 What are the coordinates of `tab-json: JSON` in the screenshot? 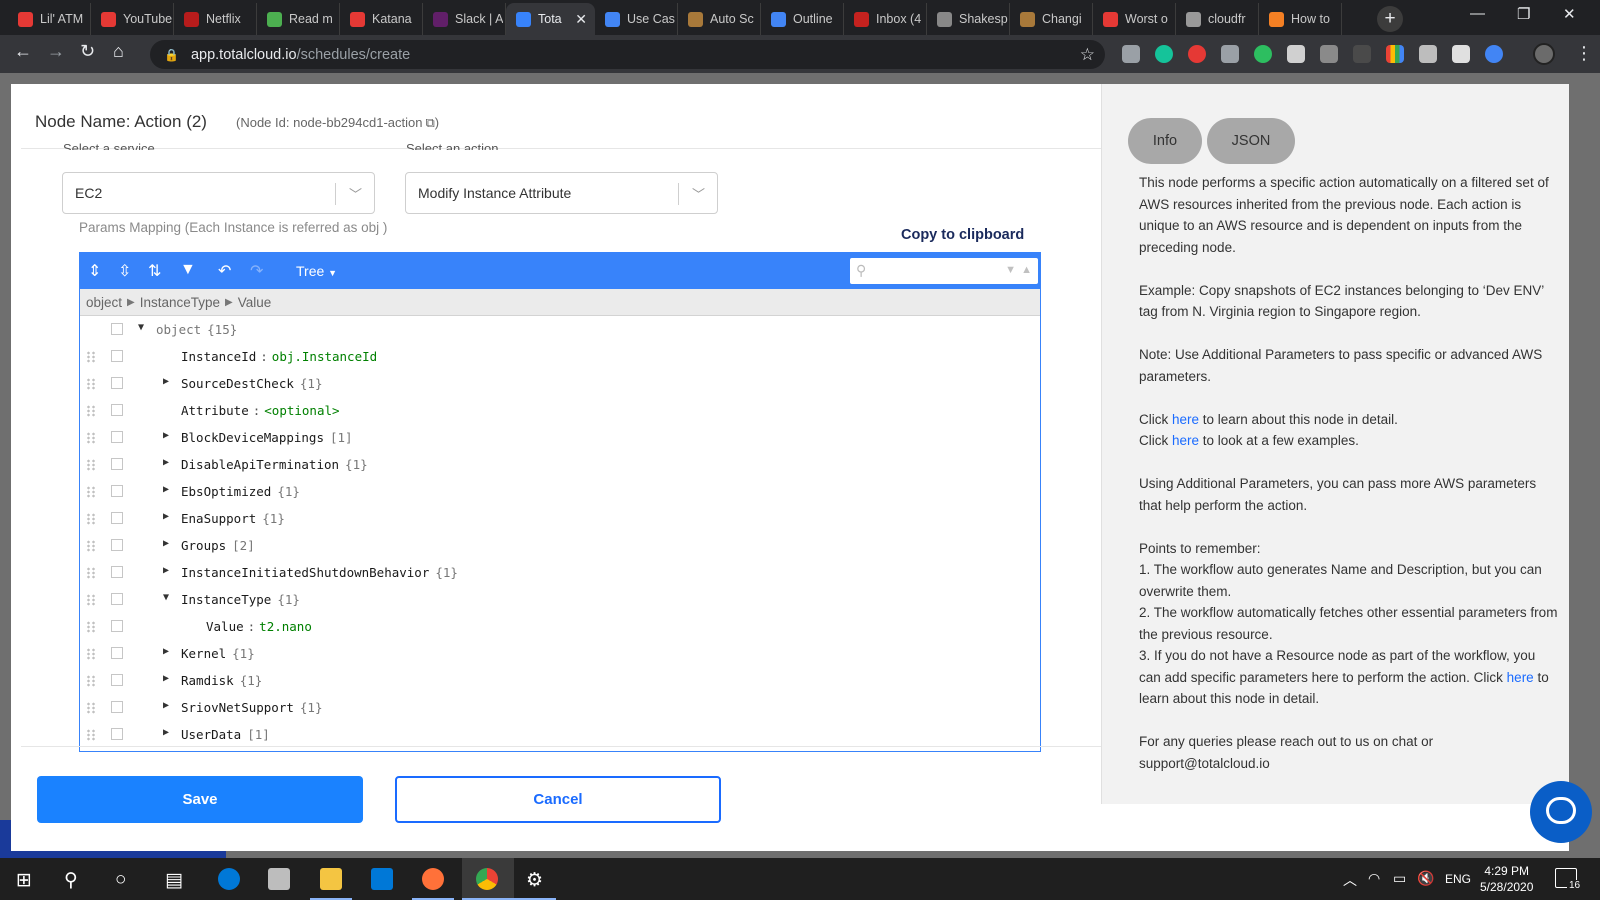 It's located at (1251, 141).